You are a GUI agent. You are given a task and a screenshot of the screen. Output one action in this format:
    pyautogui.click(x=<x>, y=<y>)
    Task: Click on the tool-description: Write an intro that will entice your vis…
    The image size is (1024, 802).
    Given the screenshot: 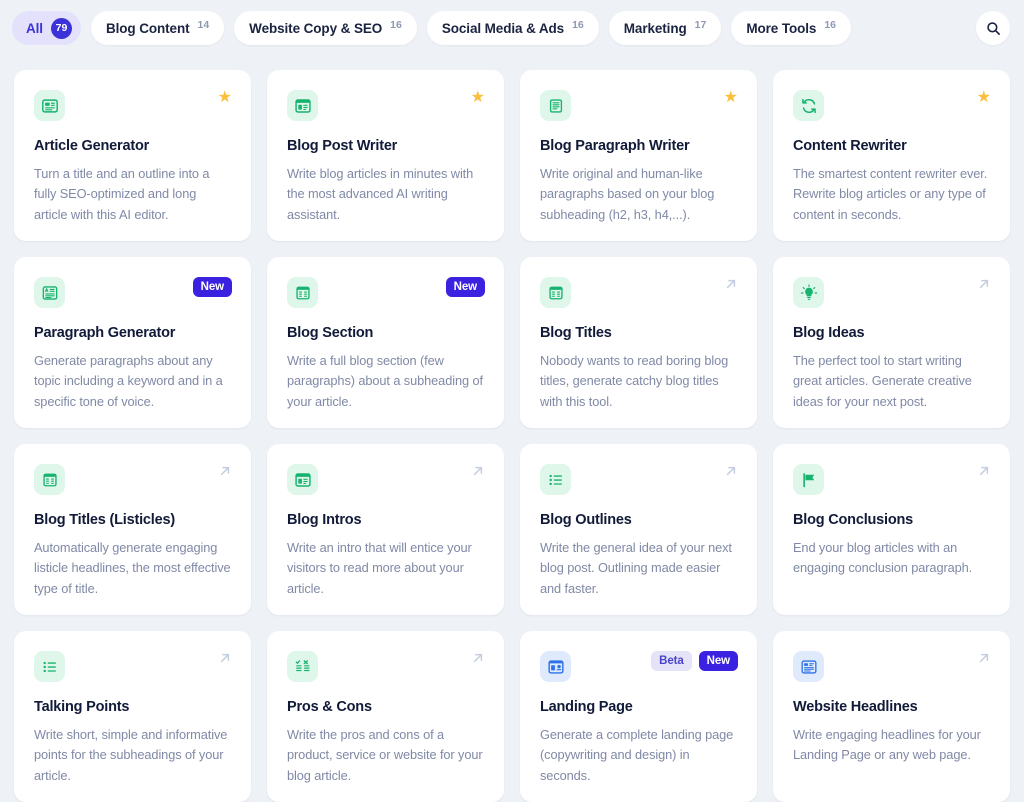 What is the action you would take?
    pyautogui.click(x=379, y=568)
    